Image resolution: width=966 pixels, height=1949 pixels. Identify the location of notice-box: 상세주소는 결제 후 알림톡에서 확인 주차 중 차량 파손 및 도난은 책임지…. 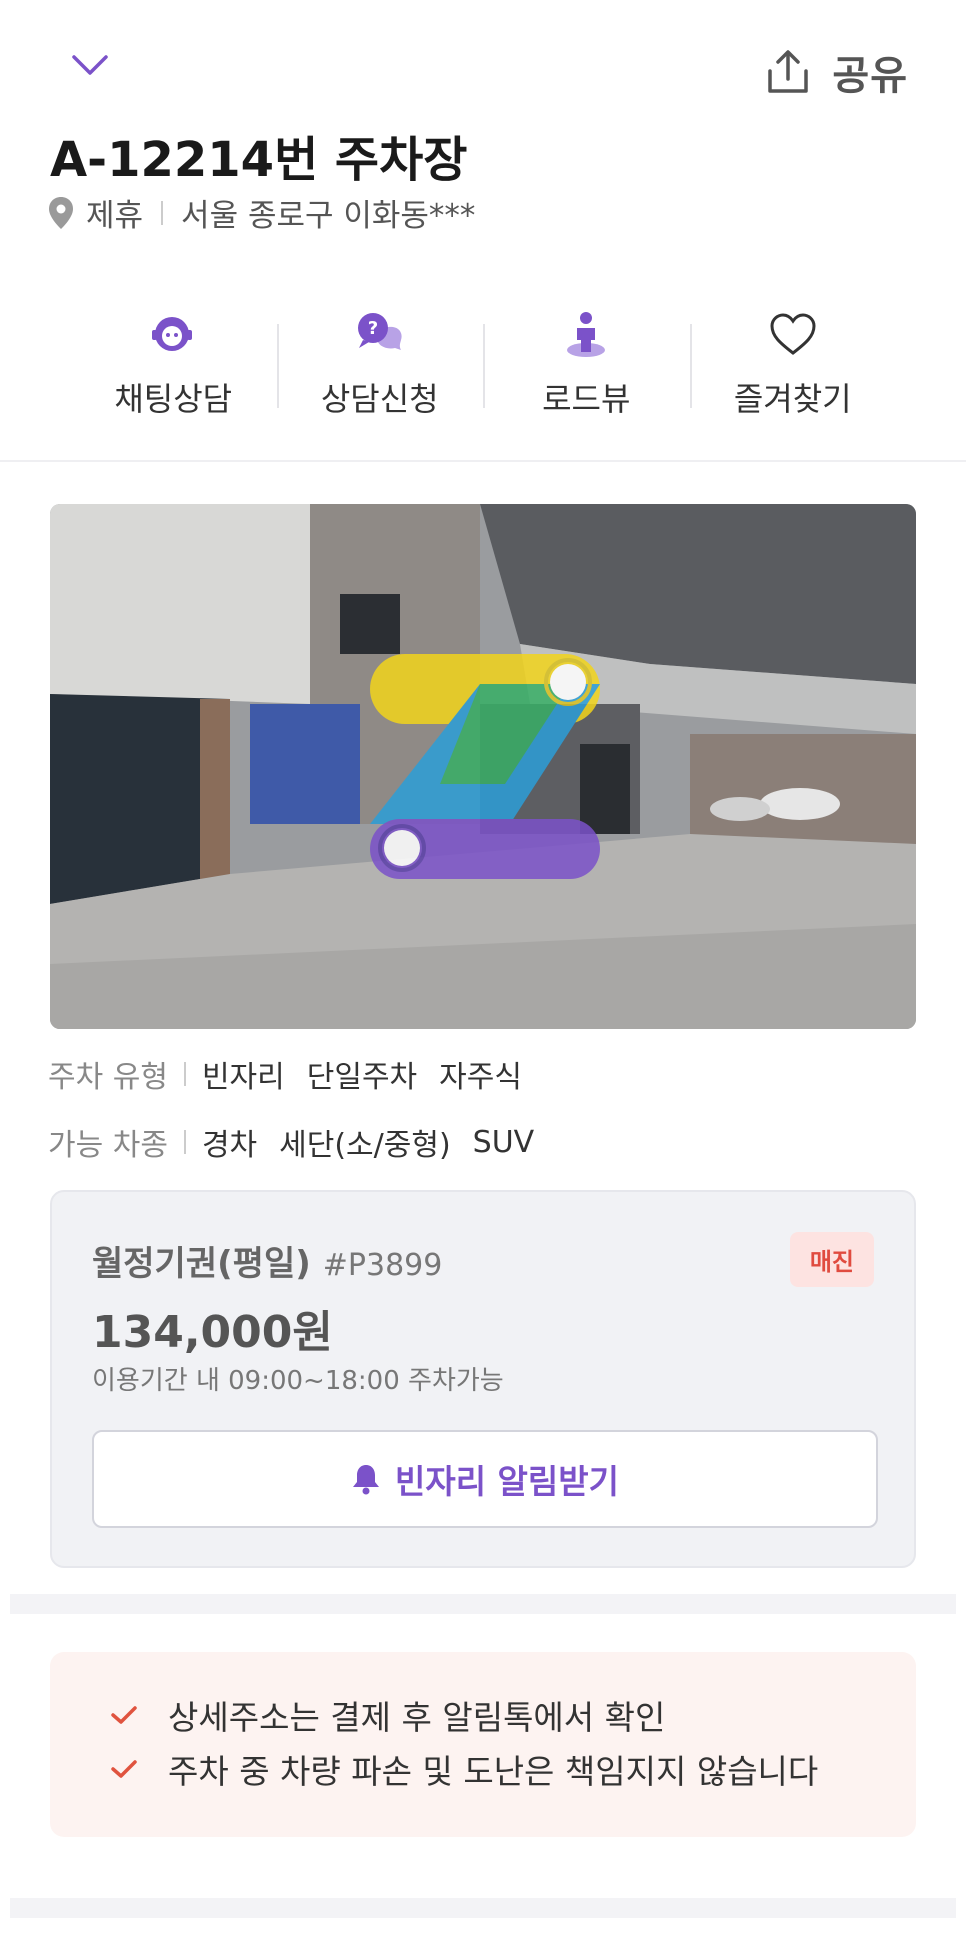
(483, 1744).